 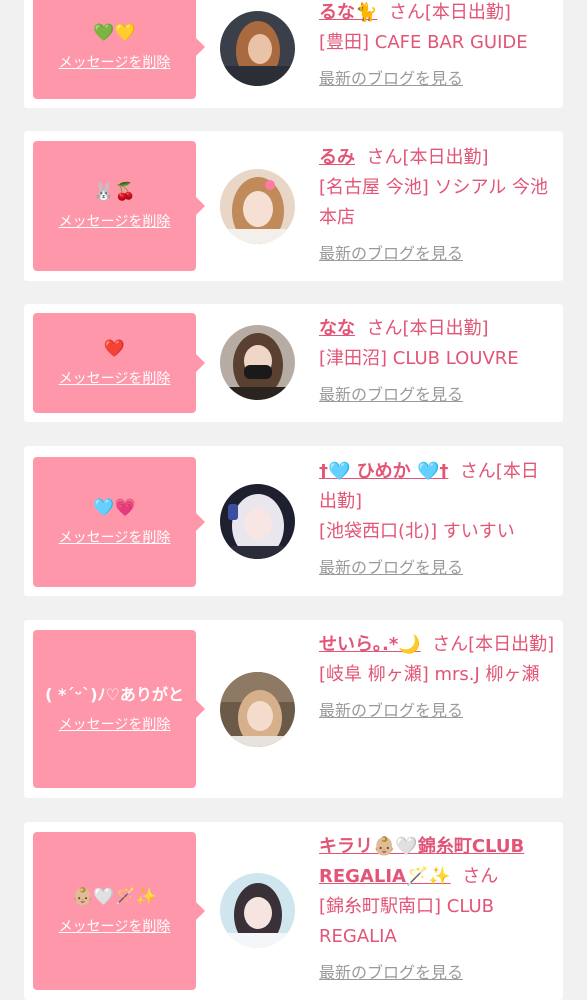 I want to click on message-text: ❤️, so click(x=114, y=349).